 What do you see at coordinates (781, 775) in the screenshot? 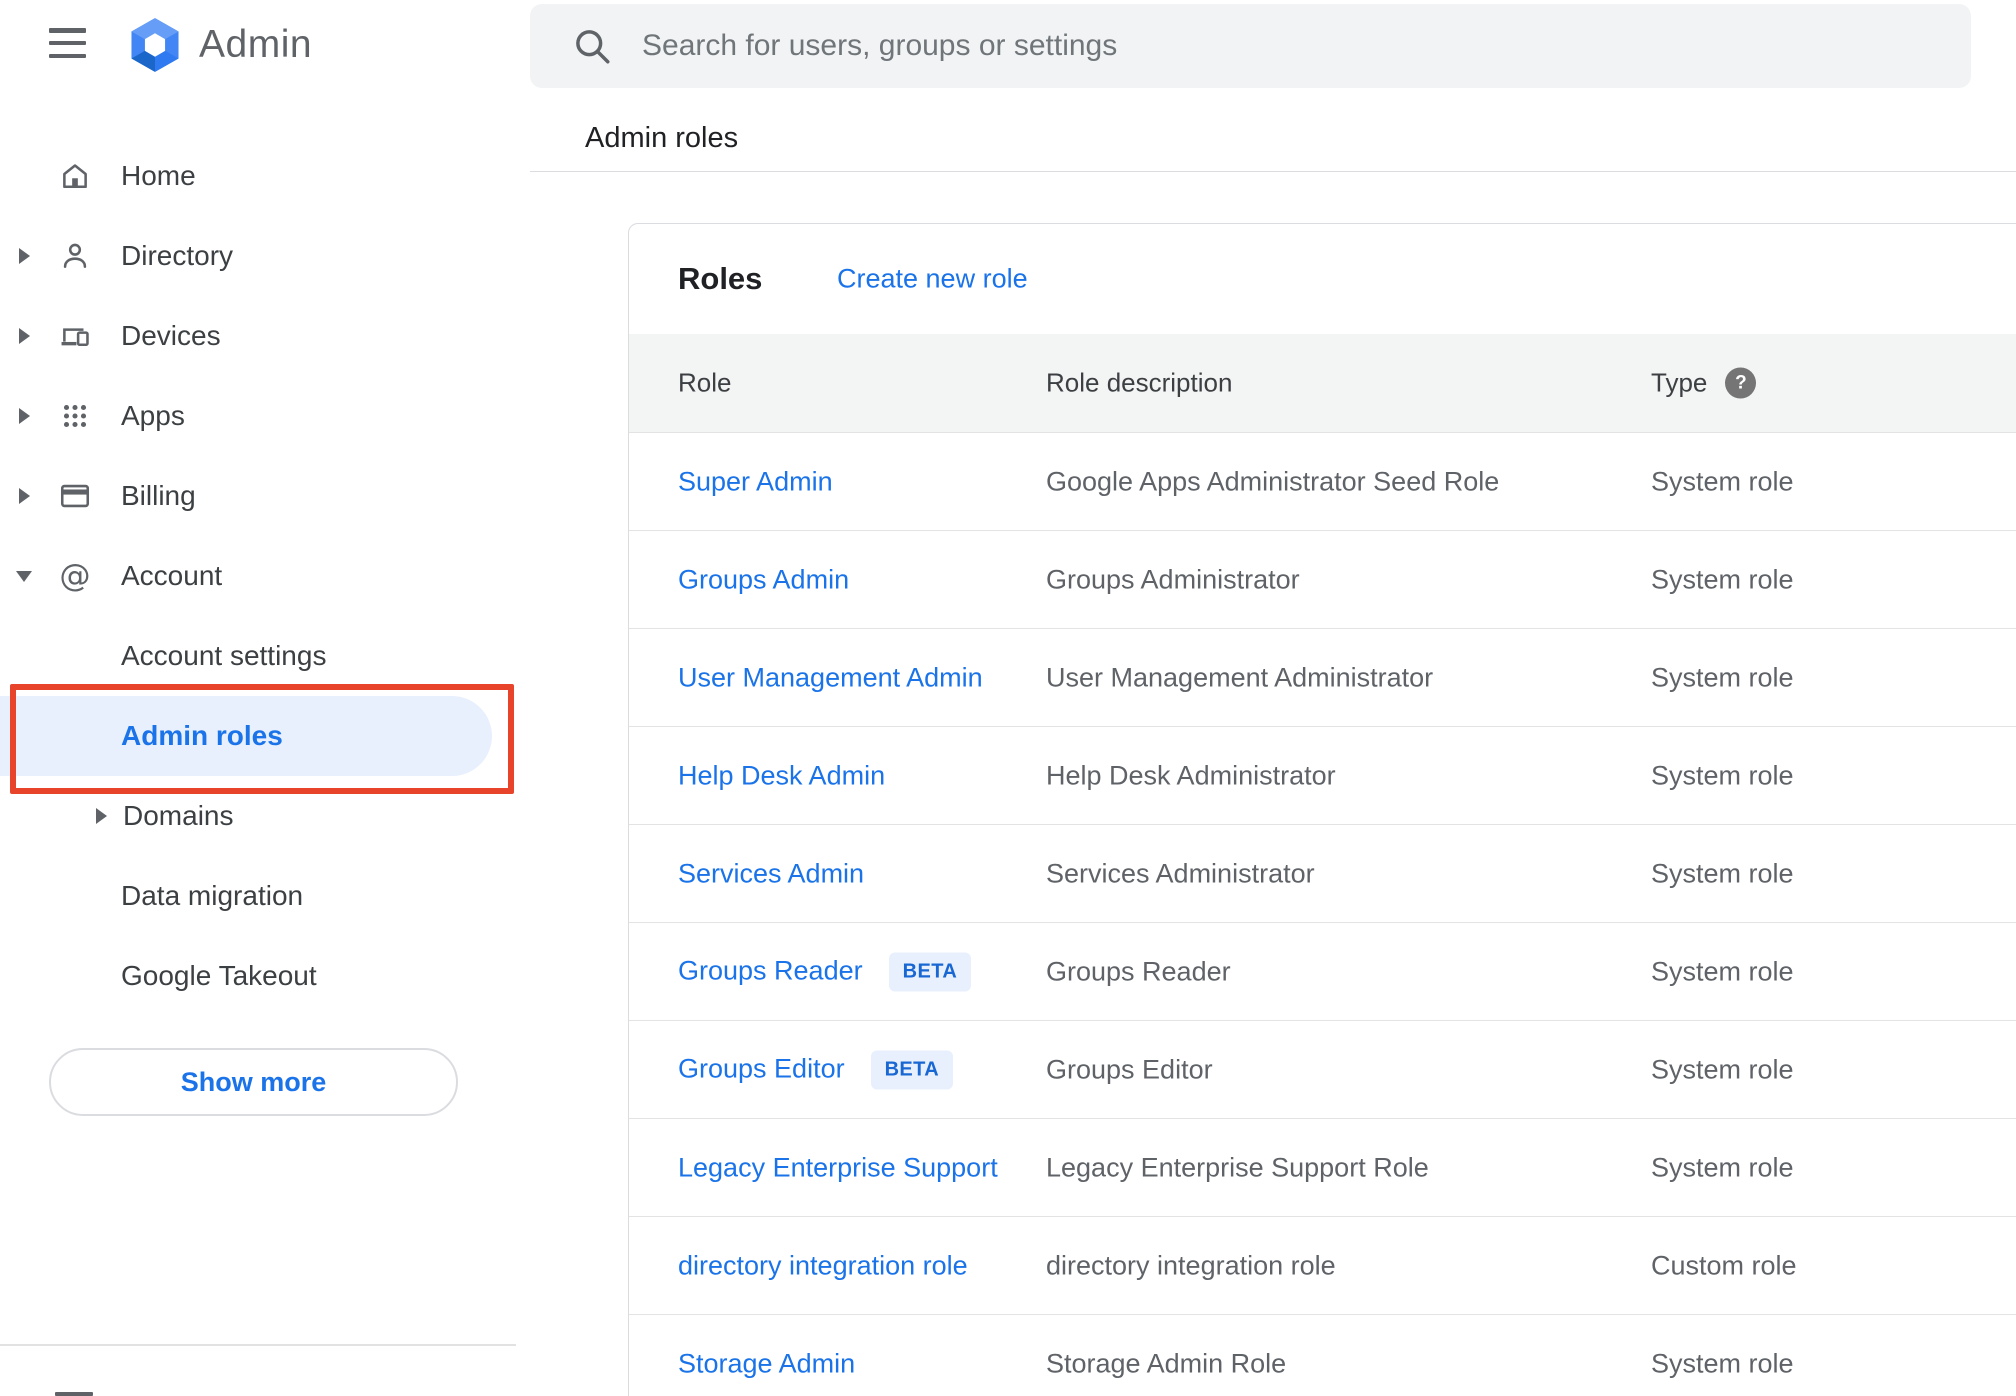
I see `role-link: Help Desk Admin` at bounding box center [781, 775].